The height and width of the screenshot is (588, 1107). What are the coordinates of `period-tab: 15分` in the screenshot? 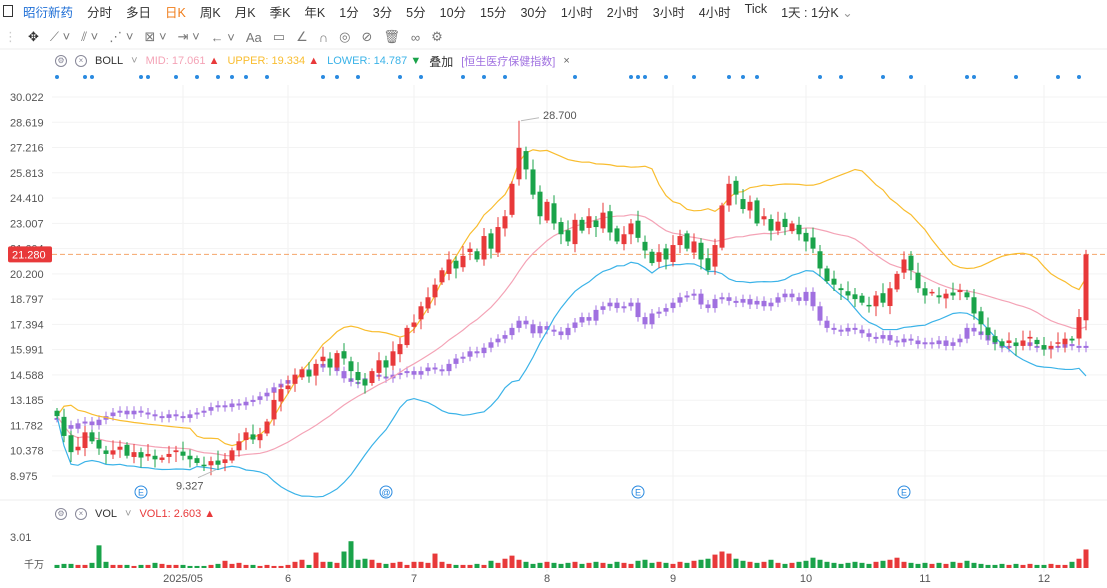 It's located at (493, 11).